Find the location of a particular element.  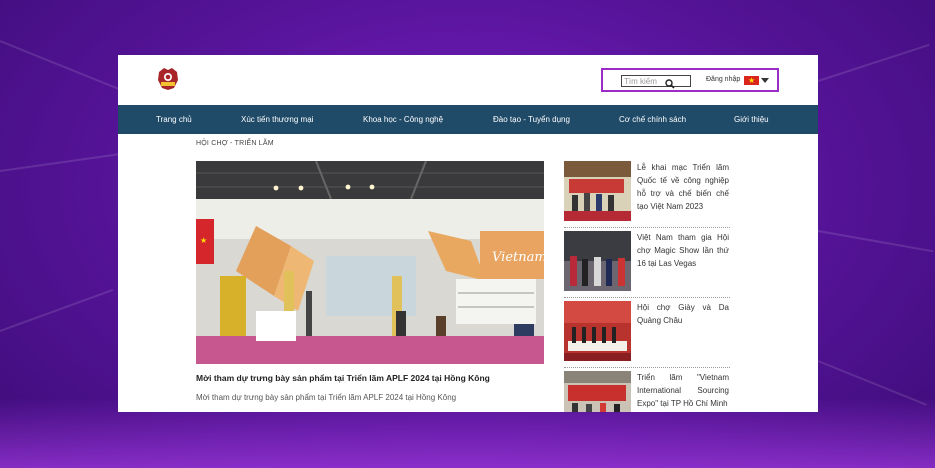

vietnam-flag-icon: ★ is located at coordinates (751, 80).